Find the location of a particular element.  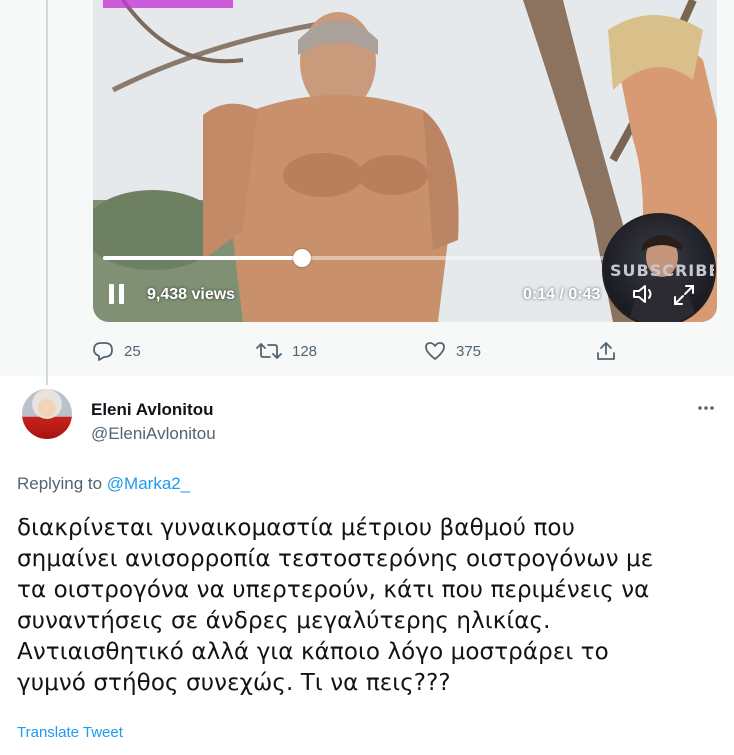

retweet-count: 128 is located at coordinates (305, 351).